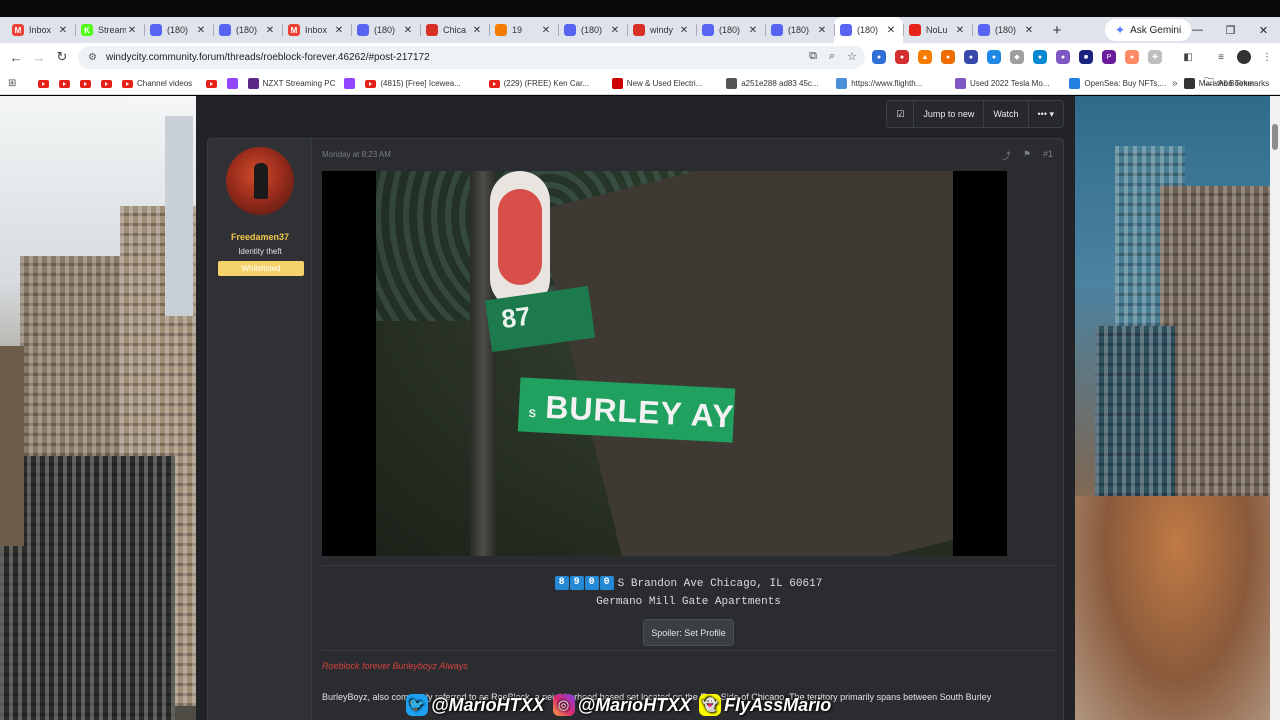 This screenshot has height=720, width=1280. What do you see at coordinates (576, 583) in the screenshot?
I see `address-digit: 9` at bounding box center [576, 583].